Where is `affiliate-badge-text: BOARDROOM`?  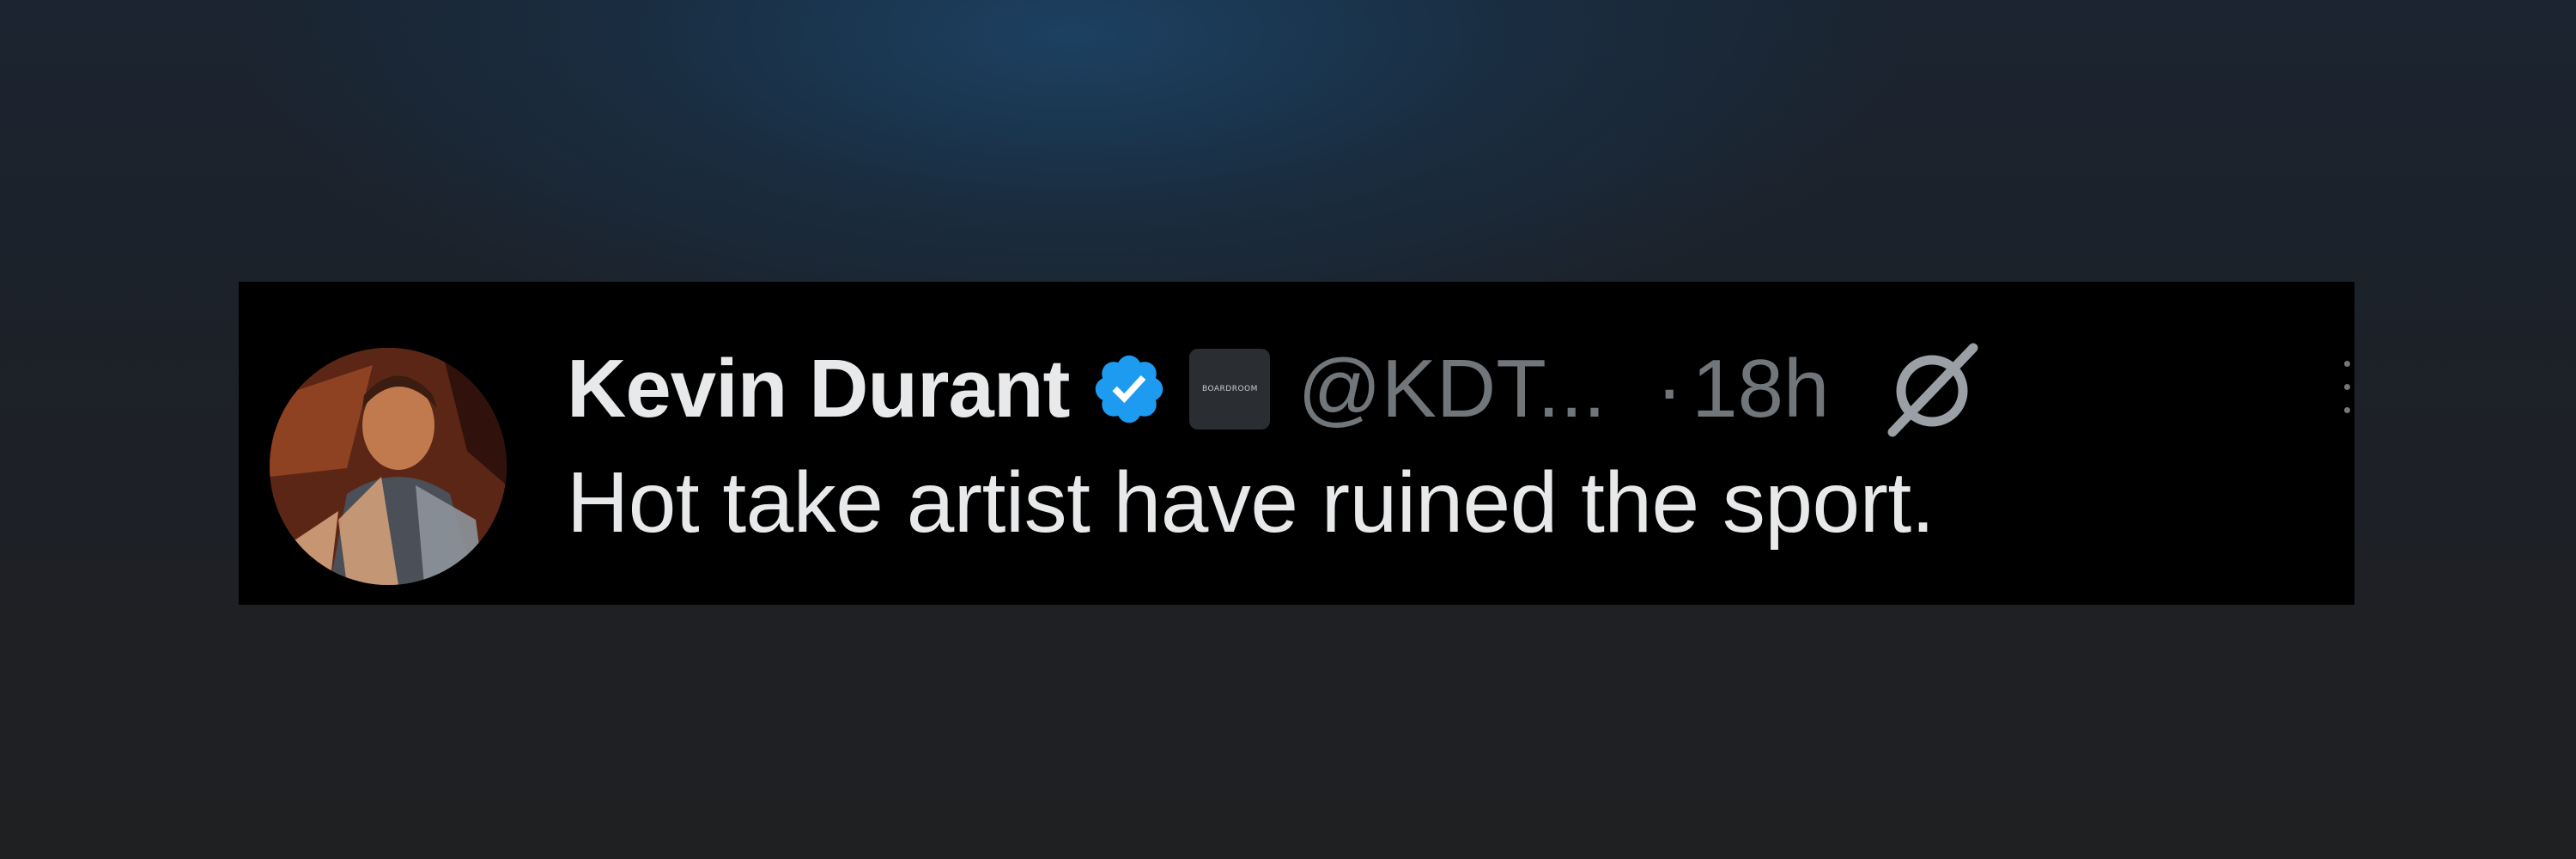
affiliate-badge-text: BOARDROOM is located at coordinates (1229, 389).